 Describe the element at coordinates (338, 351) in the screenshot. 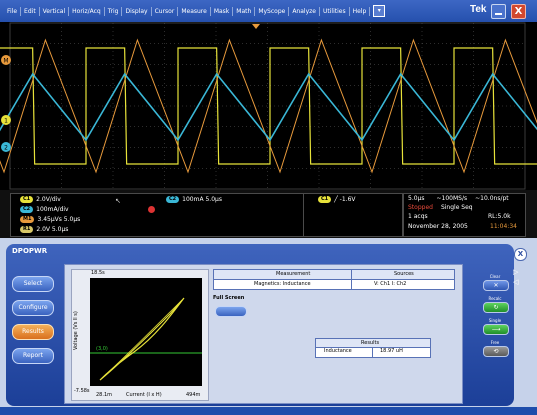

I see `result-label: Inductance` at that location.